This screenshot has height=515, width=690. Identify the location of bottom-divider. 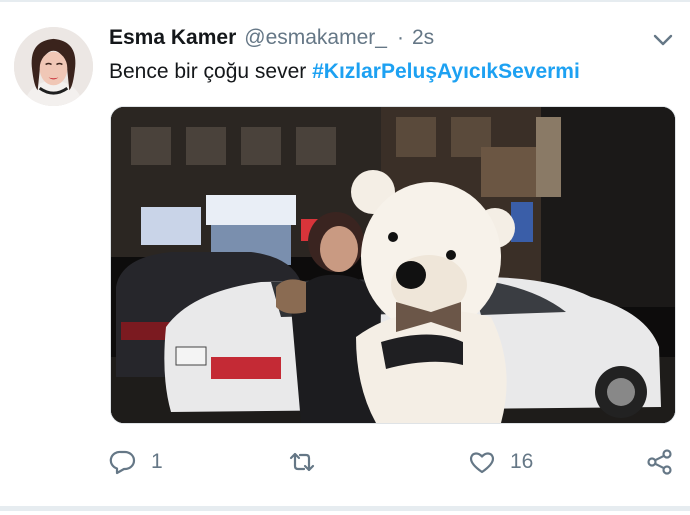
(345, 508).